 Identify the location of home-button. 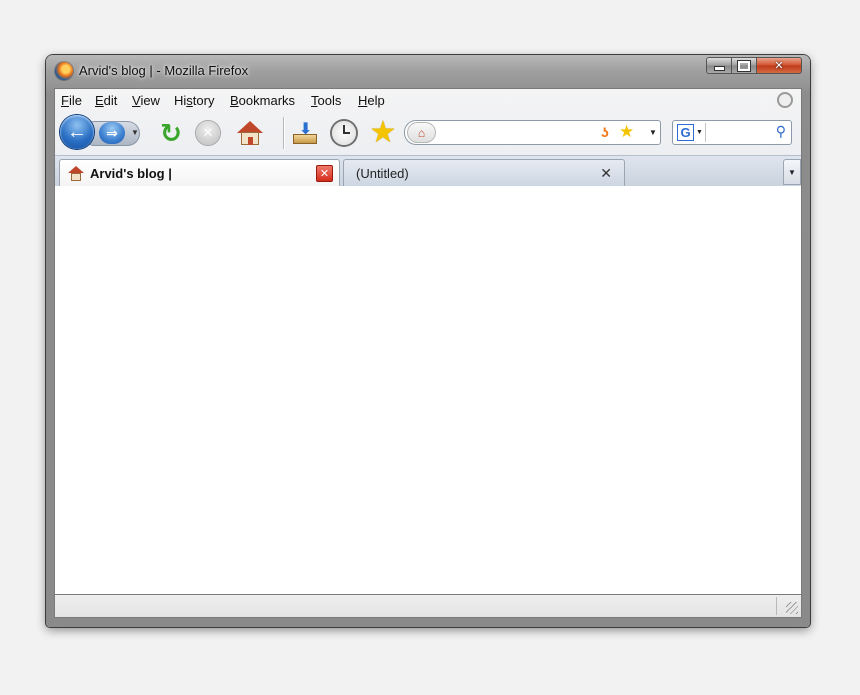
(250, 133).